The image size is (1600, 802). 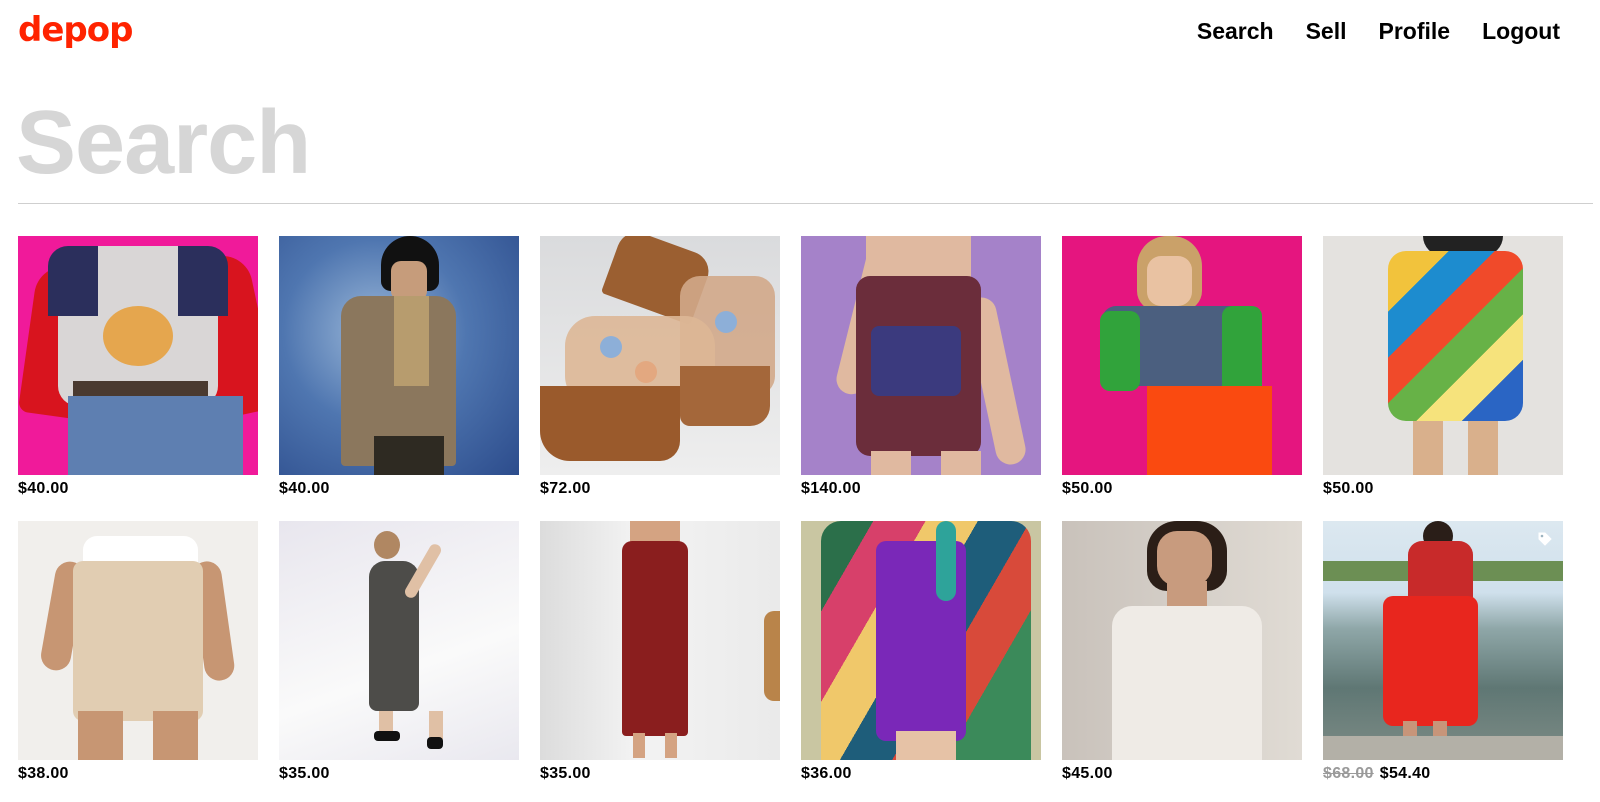 I want to click on product-price-row: $72.00, so click(x=660, y=489).